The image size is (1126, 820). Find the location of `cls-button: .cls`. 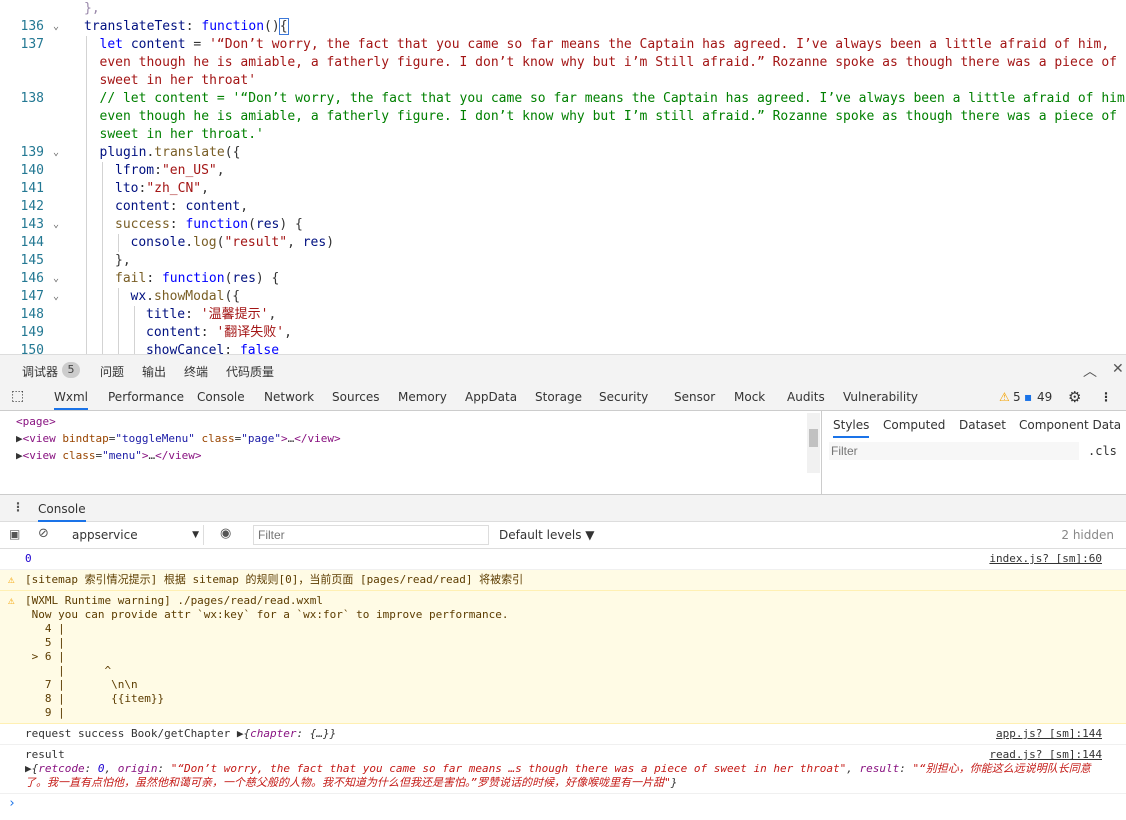

cls-button: .cls is located at coordinates (1102, 451).